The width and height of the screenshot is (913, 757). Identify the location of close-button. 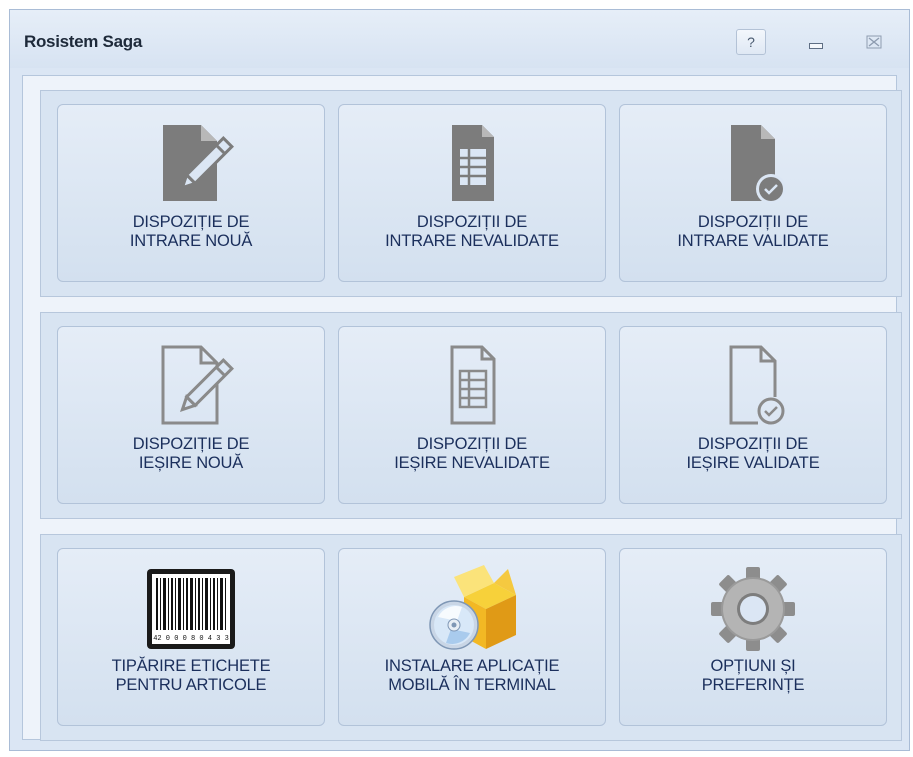
(874, 42).